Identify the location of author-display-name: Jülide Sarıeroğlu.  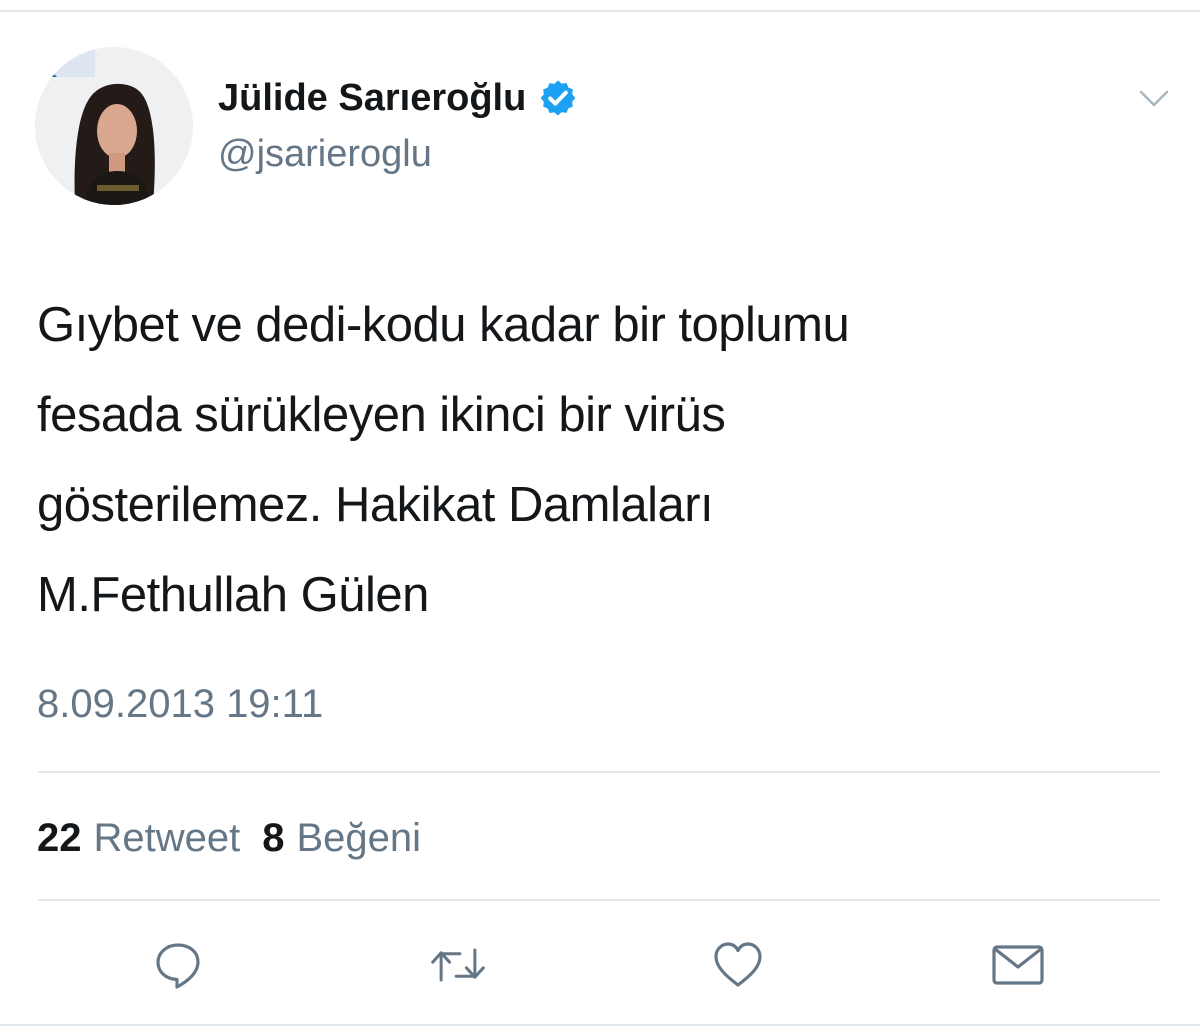
(372, 98).